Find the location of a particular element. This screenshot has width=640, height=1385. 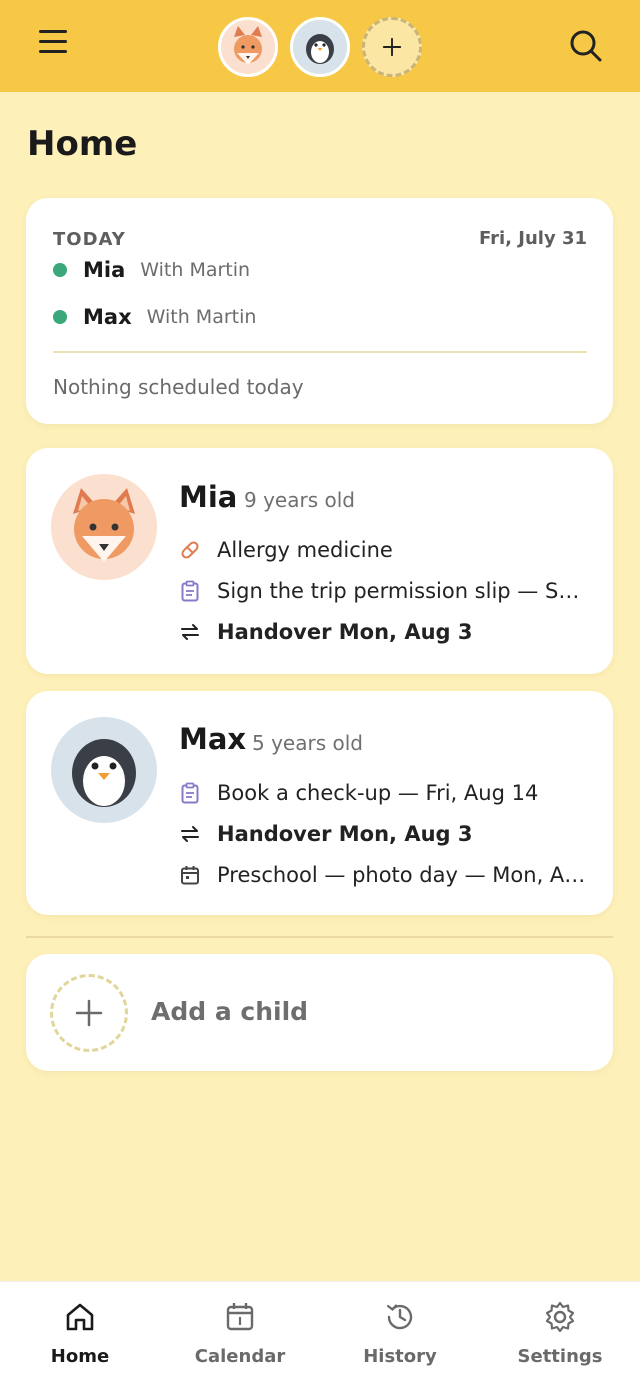

nav-item-calendar: Calendar is located at coordinates (240, 1333).